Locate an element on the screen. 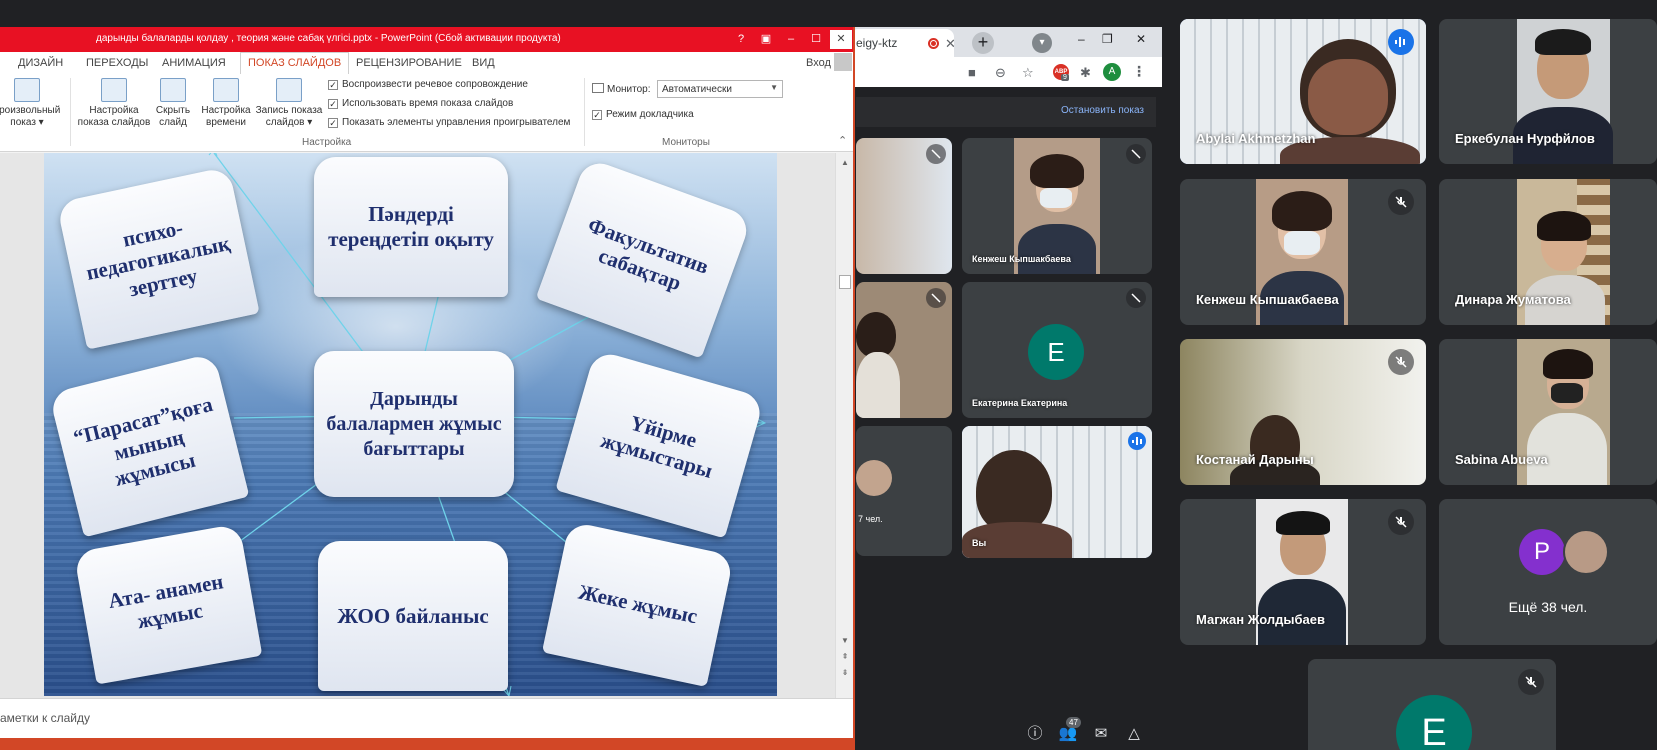 Image resolution: width=1657 pixels, height=750 pixels. new-tab-button: + is located at coordinates (983, 43).